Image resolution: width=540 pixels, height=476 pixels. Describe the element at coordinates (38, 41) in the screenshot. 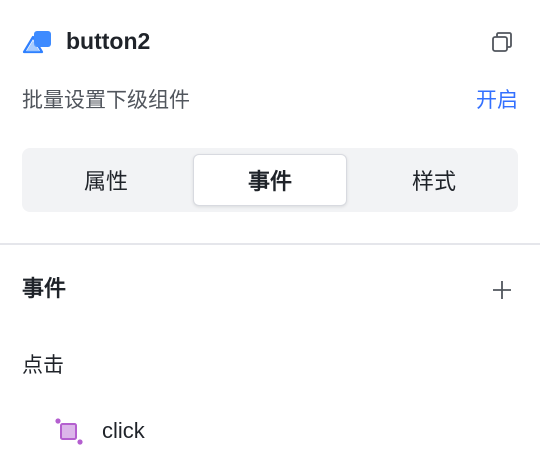

I see `shapes-icon` at that location.